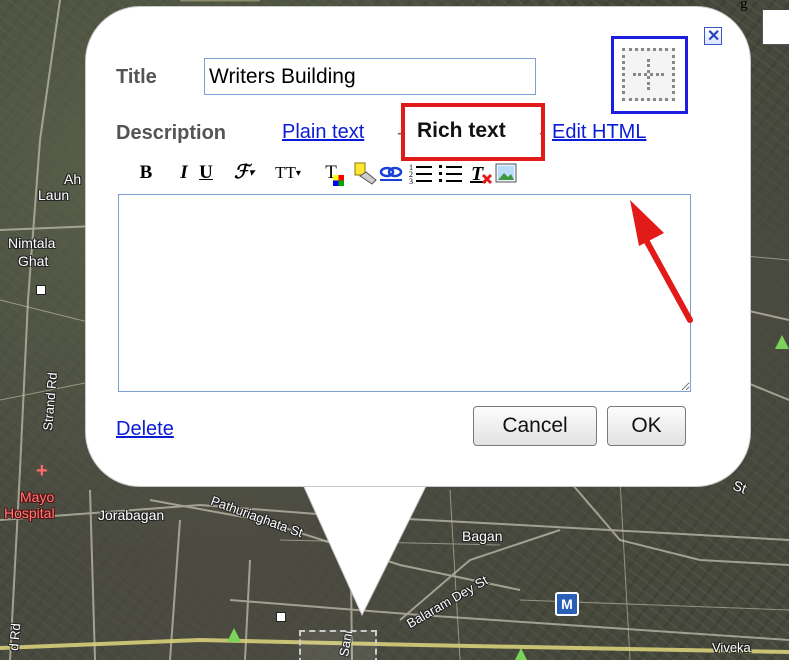 This screenshot has height=660, width=789. Describe the element at coordinates (411, 181) in the screenshot. I see `svg-text: 3` at that location.